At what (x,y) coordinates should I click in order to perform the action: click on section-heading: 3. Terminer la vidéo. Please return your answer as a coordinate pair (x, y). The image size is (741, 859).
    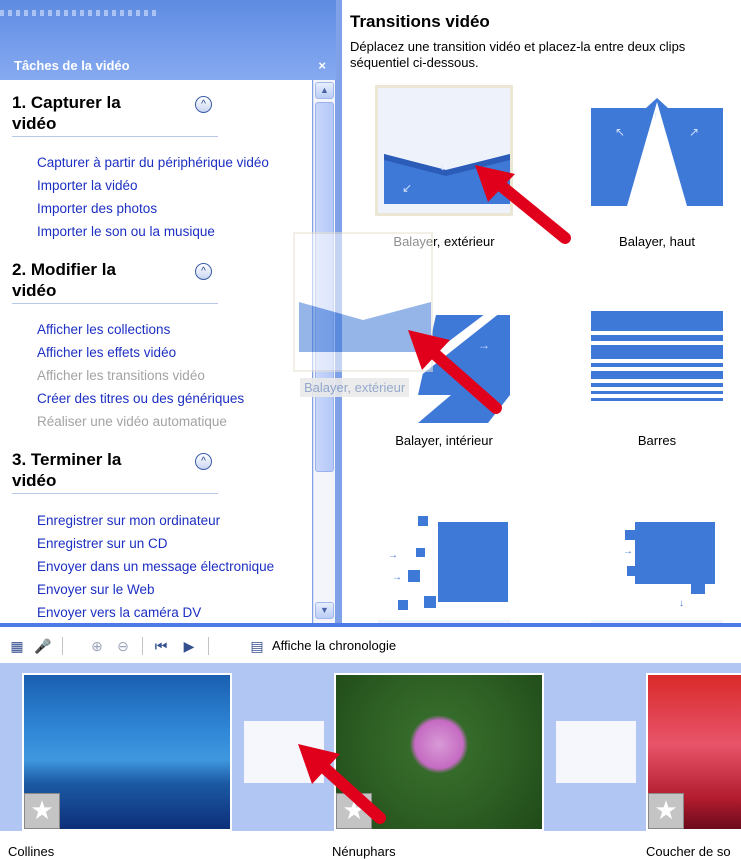
    Looking at the image, I should click on (115, 471).